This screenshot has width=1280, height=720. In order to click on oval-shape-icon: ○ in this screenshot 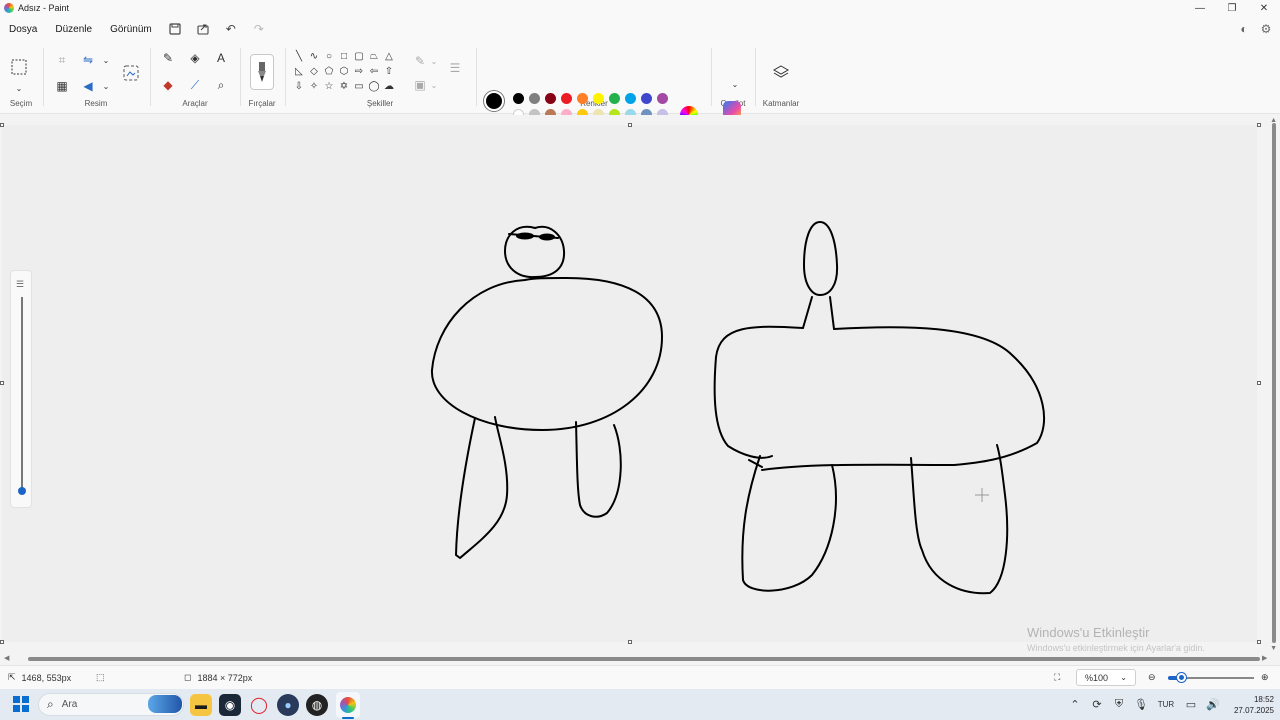, I will do `click(329, 56)`.